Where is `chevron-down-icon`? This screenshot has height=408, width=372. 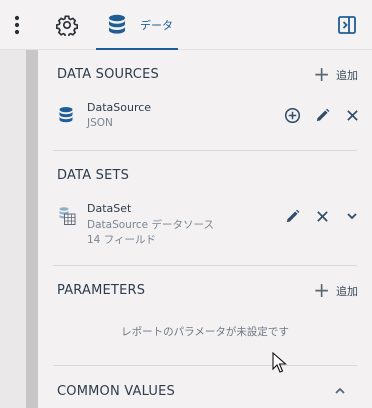
chevron-down-icon is located at coordinates (352, 216).